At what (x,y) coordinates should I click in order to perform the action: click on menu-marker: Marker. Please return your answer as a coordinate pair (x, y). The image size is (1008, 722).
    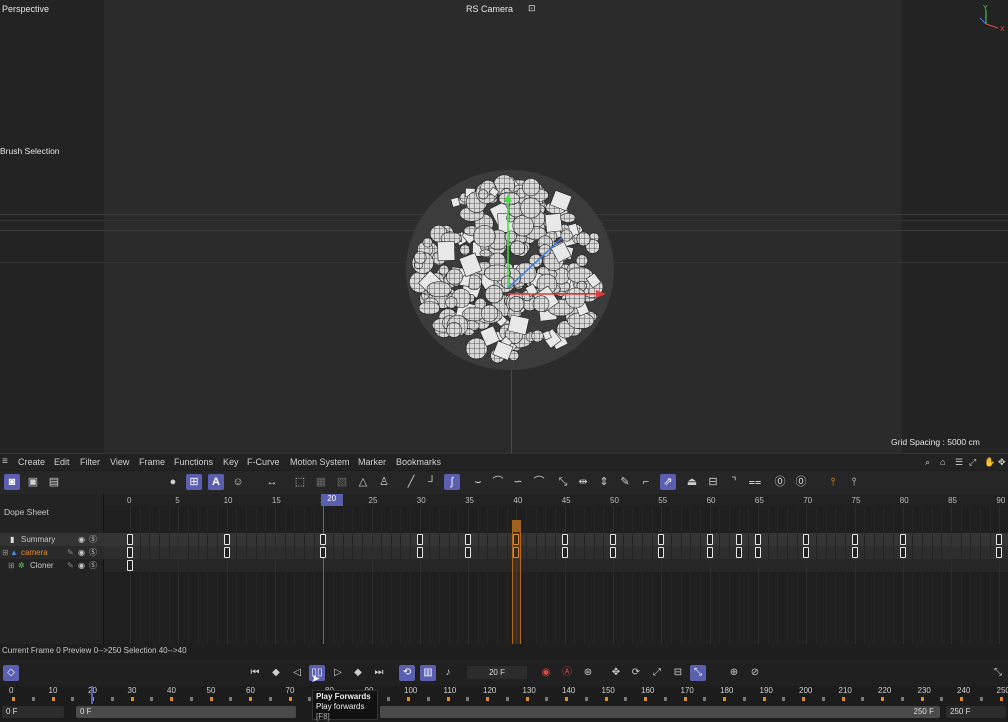
    Looking at the image, I should click on (372, 462).